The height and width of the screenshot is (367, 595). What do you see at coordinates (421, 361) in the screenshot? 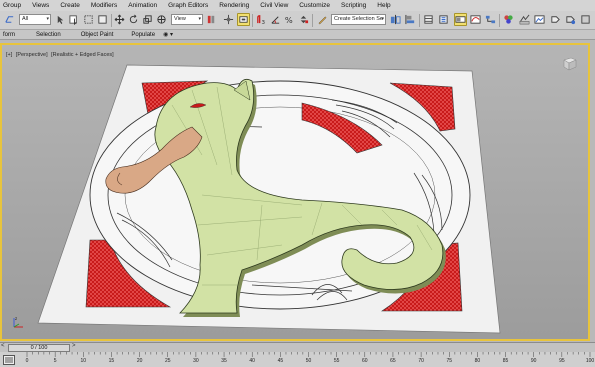
I see `ruler-label: 70` at bounding box center [421, 361].